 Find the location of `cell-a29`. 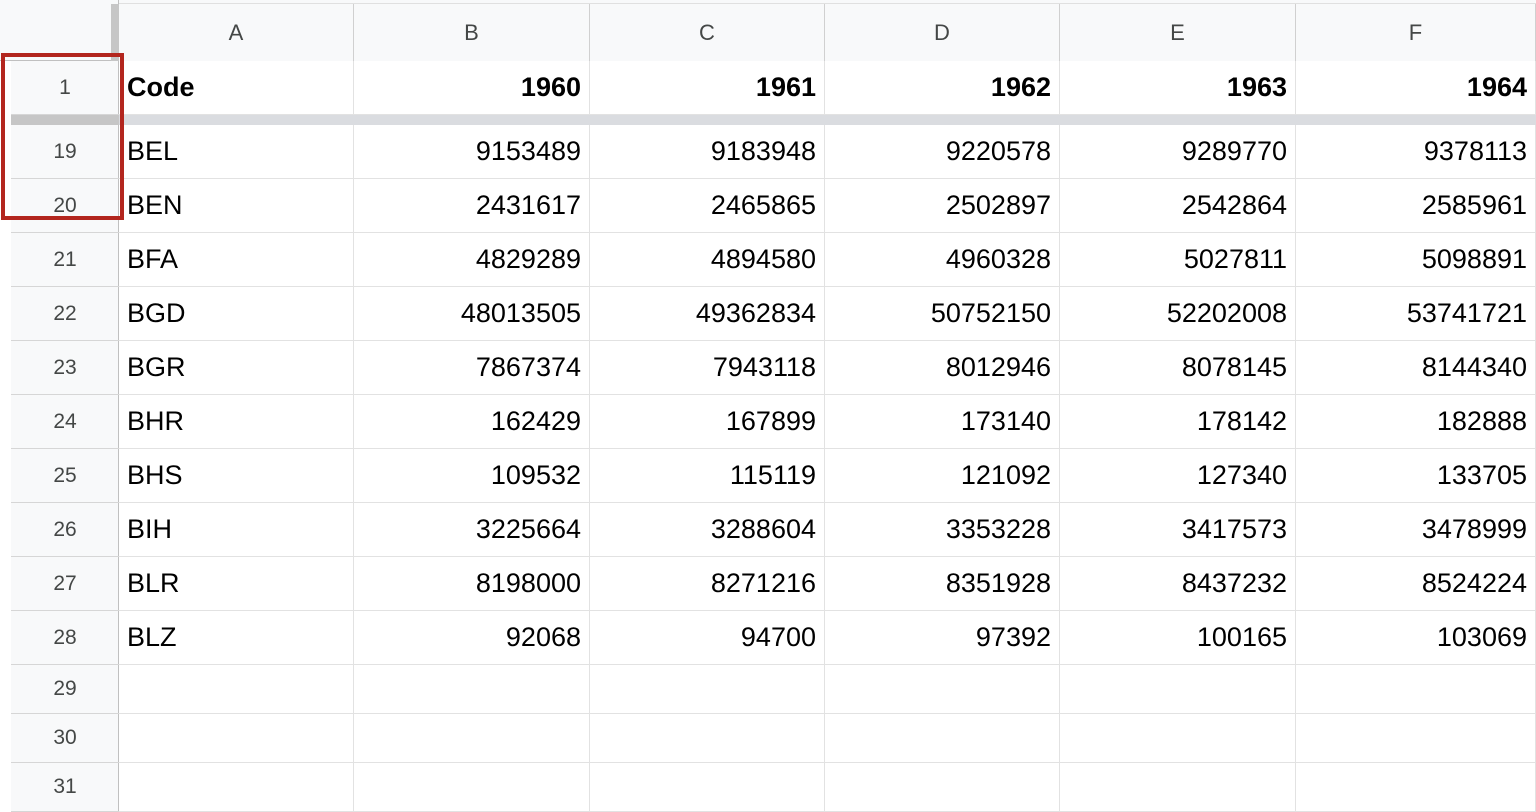

cell-a29 is located at coordinates (236, 689).